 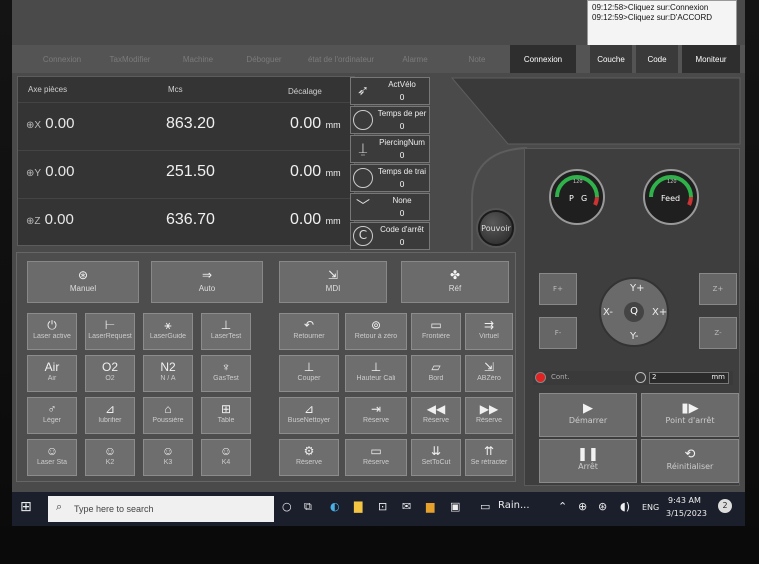 What do you see at coordinates (110, 373) in the screenshot?
I see `o2-button: O2 O2` at bounding box center [110, 373].